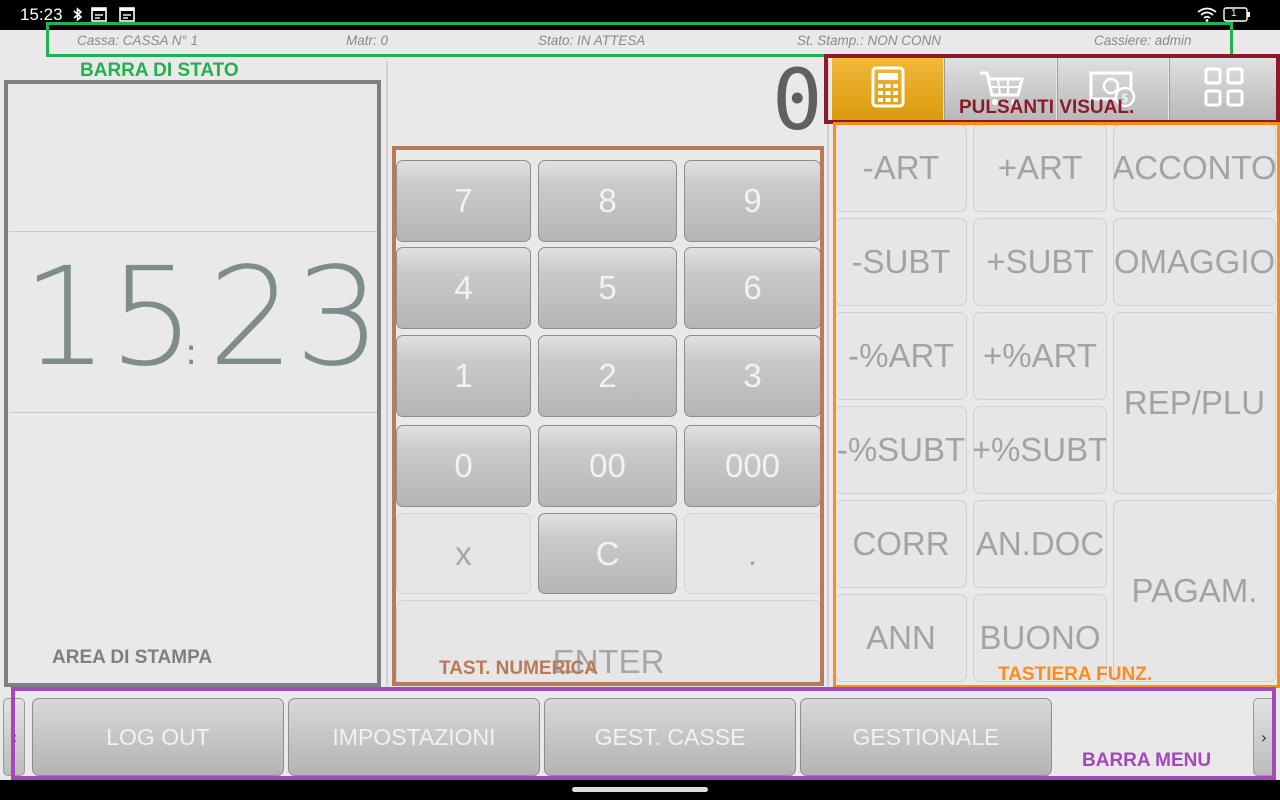  I want to click on annotation-function-keys-label: TASTIERA FUNZ., so click(1075, 674).